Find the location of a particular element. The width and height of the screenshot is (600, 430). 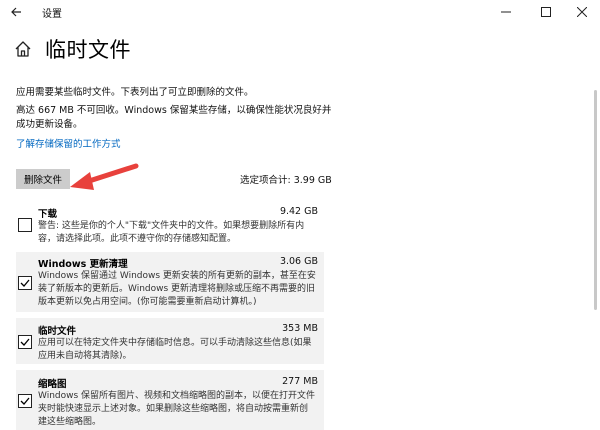

title-bar: 设置 is located at coordinates (300, 12).